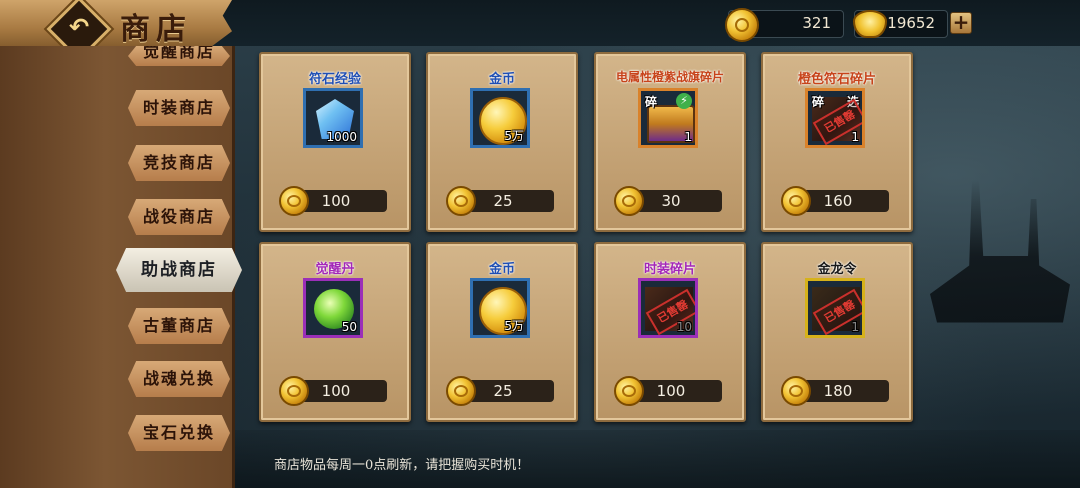  What do you see at coordinates (116, 26) in the screenshot?
I see `title-banner` at bounding box center [116, 26].